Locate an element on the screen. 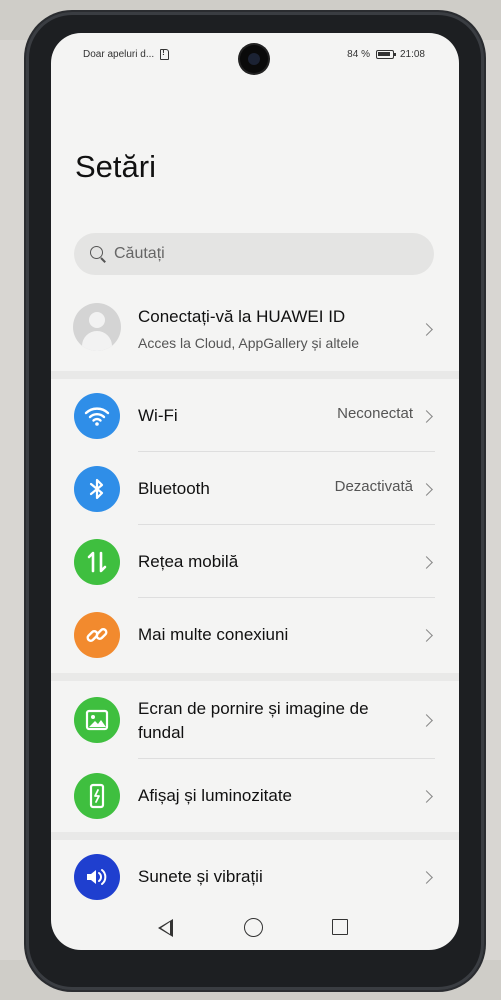 This screenshot has height=1000, width=501. wifi-icon is located at coordinates (97, 416).